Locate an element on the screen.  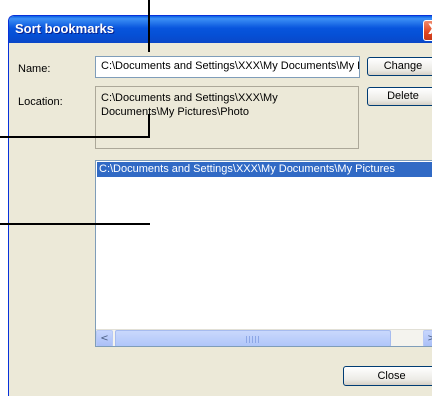
title-bar: Sort bookmarks X is located at coordinates (220, 29).